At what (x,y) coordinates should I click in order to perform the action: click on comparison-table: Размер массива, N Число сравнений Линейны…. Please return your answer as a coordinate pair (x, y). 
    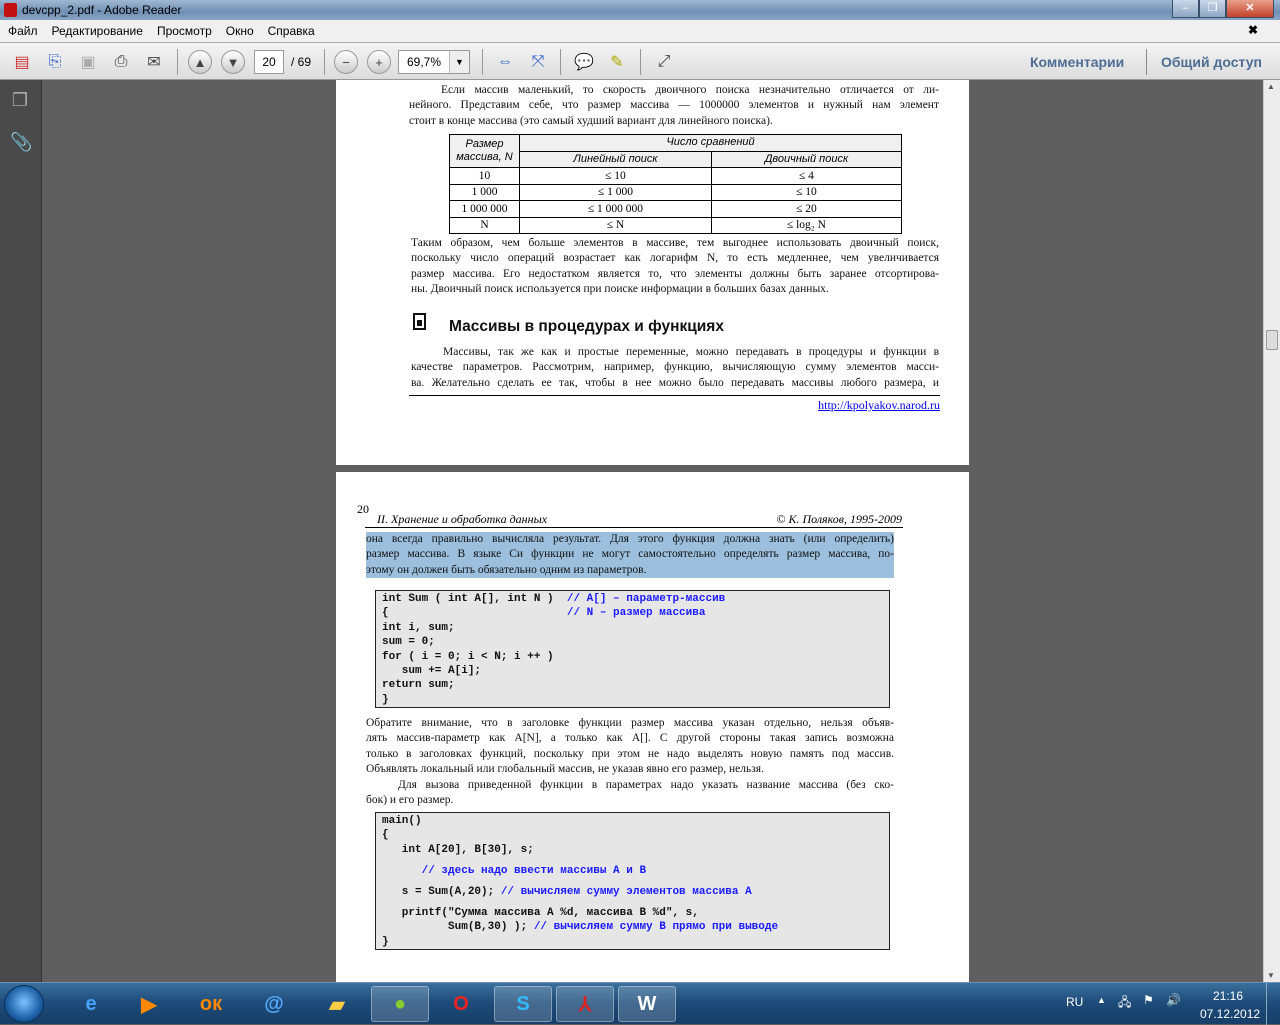
    Looking at the image, I should click on (676, 184).